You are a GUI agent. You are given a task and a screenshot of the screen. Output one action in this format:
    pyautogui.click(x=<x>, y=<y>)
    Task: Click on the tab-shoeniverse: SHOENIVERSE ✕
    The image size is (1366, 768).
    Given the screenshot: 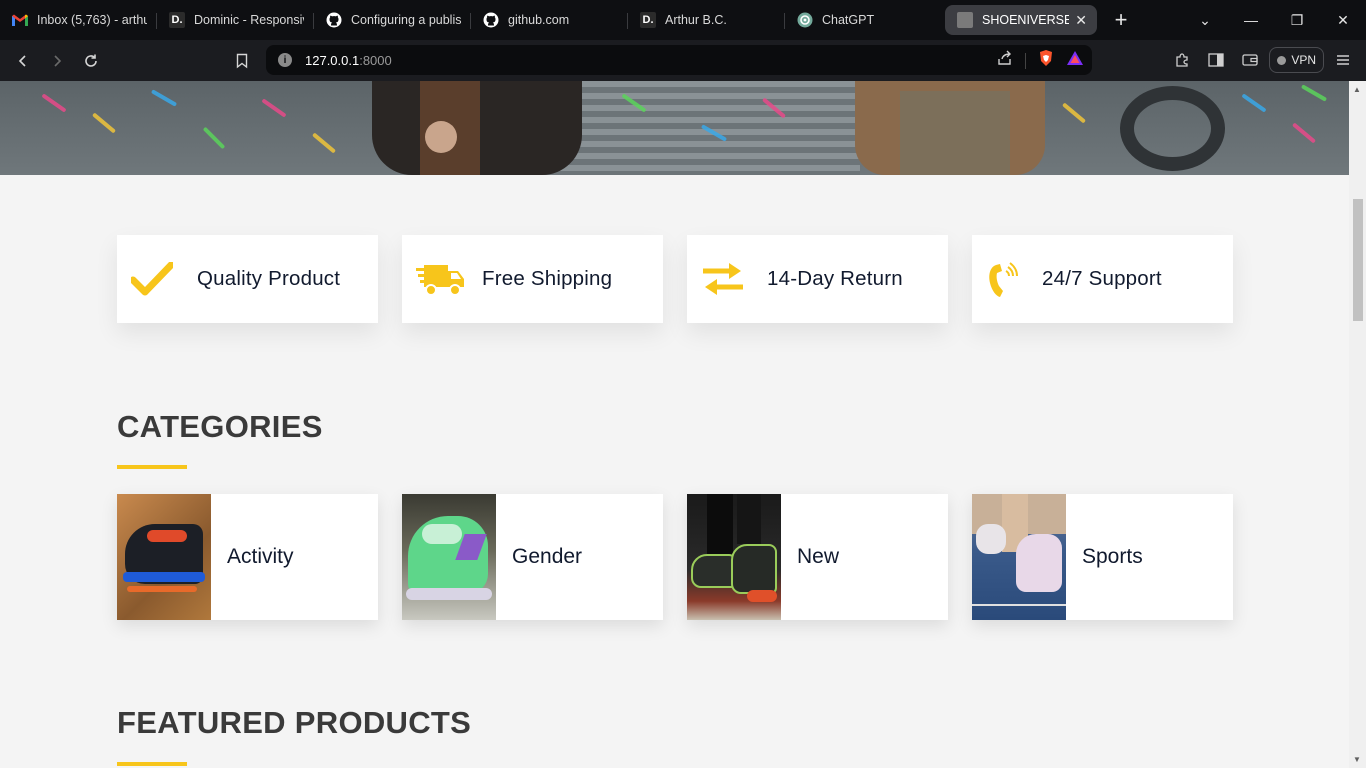 What is the action you would take?
    pyautogui.click(x=1021, y=20)
    